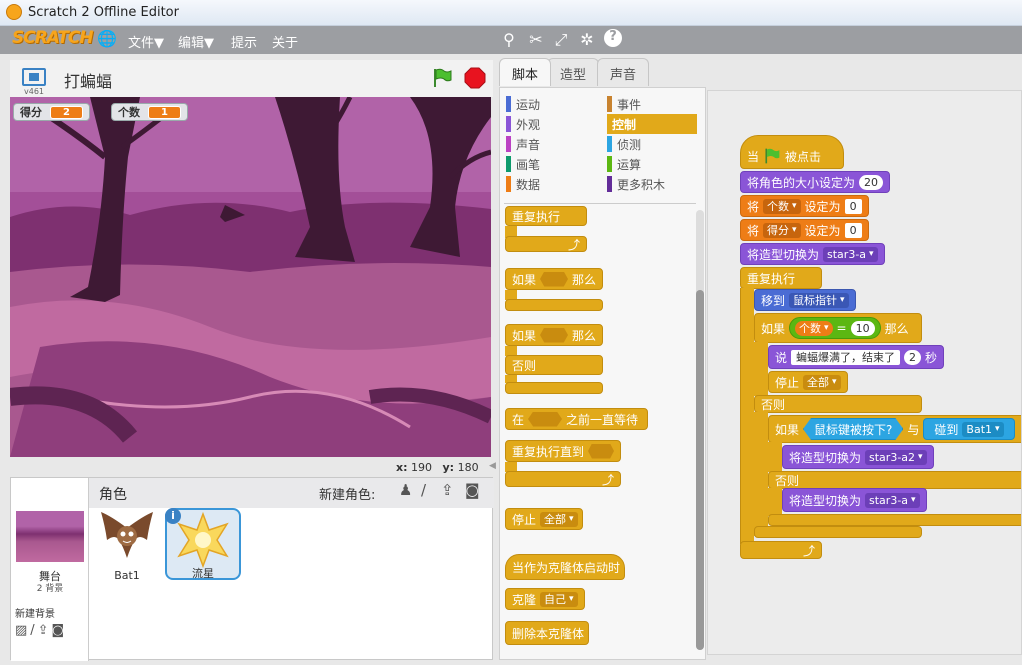 The height and width of the screenshot is (665, 1022). Describe the element at coordinates (127, 535) in the screenshot. I see `bat-thumbnail` at that location.